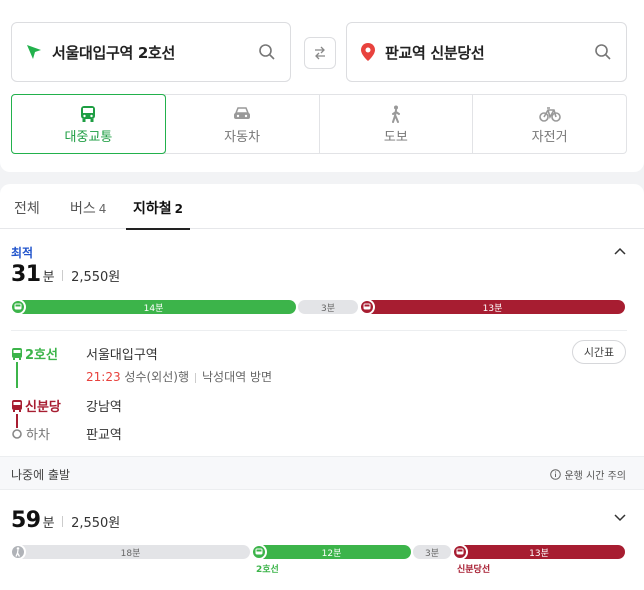 The height and width of the screenshot is (590, 644). I want to click on origin-field: 서울대입구역 2호선, so click(151, 52).